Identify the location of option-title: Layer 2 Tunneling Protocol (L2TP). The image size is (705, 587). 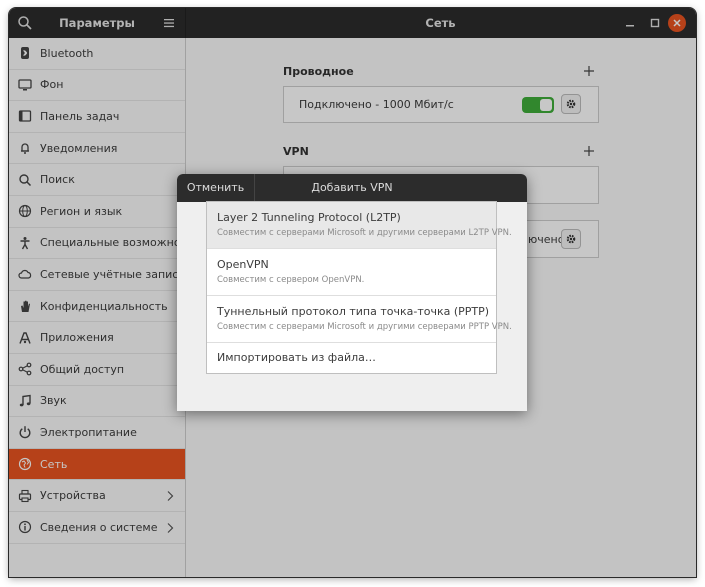
(309, 217).